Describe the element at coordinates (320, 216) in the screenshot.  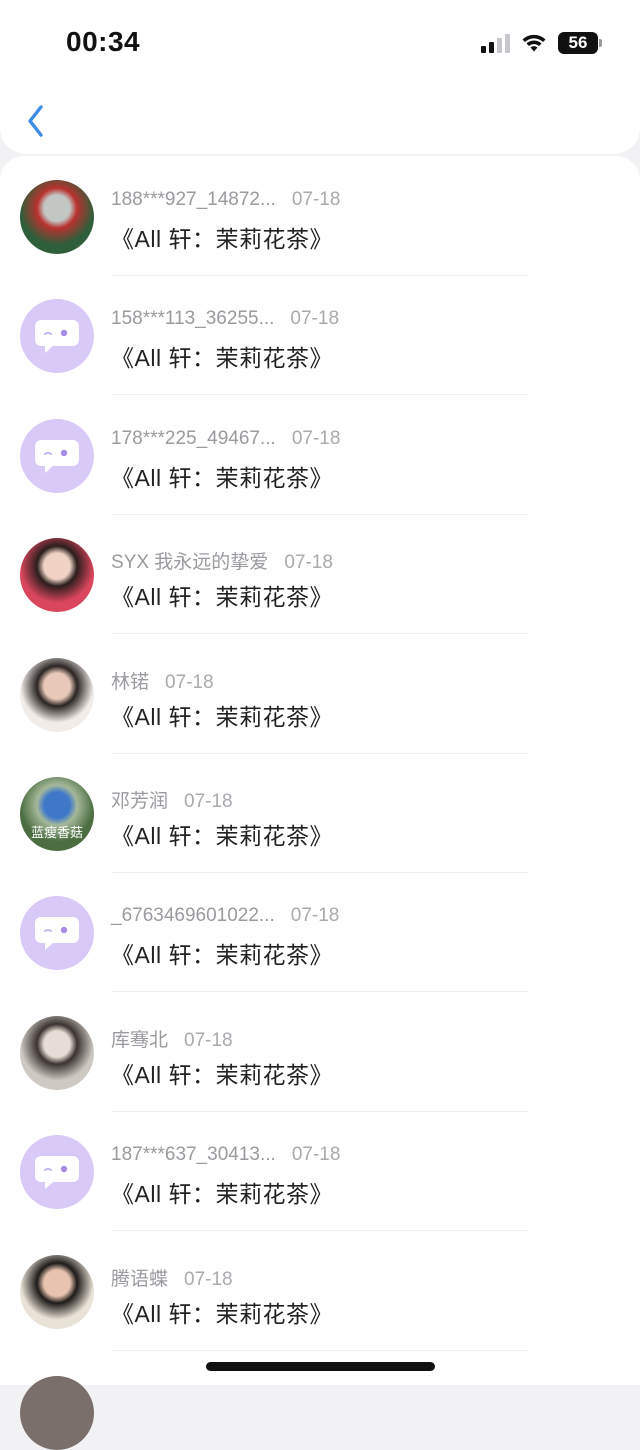
I see `list-item: 188***927_14872... 07-18 《All 轩：茉莉花茶》` at that location.